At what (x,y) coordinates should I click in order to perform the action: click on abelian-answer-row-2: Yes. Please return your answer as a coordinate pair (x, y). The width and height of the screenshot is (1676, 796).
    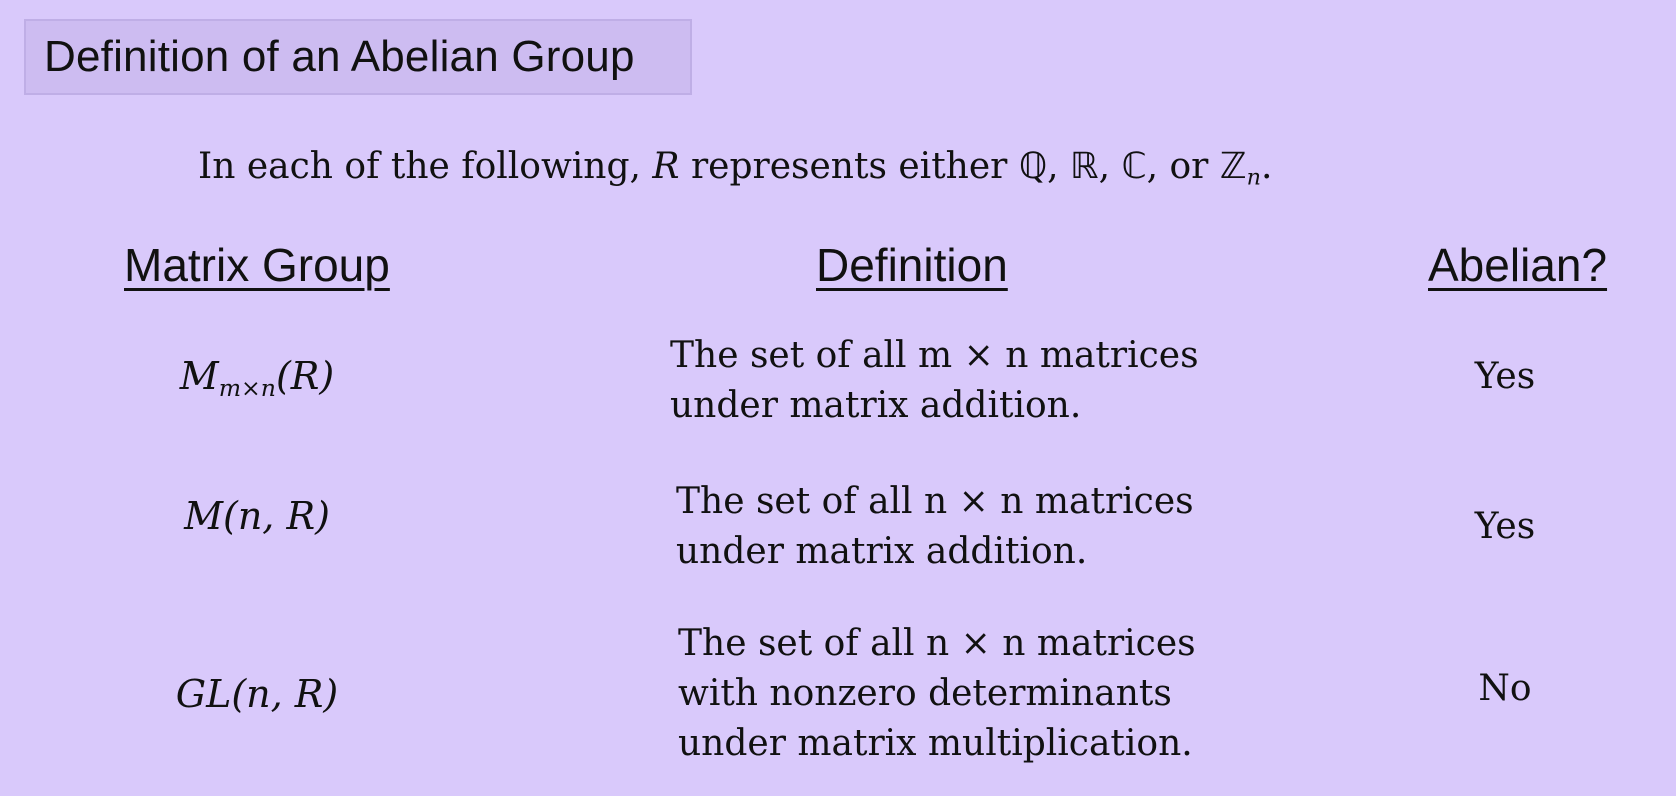
    Looking at the image, I should click on (1505, 526).